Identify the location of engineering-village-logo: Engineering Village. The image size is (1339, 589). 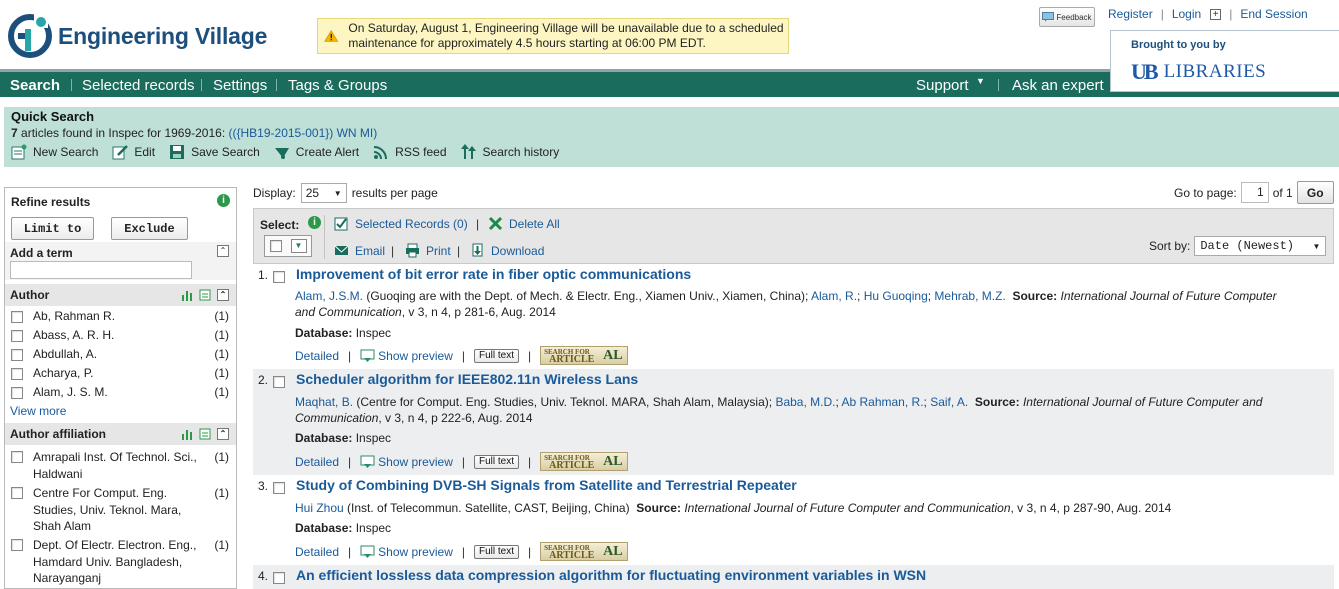
(137, 36).